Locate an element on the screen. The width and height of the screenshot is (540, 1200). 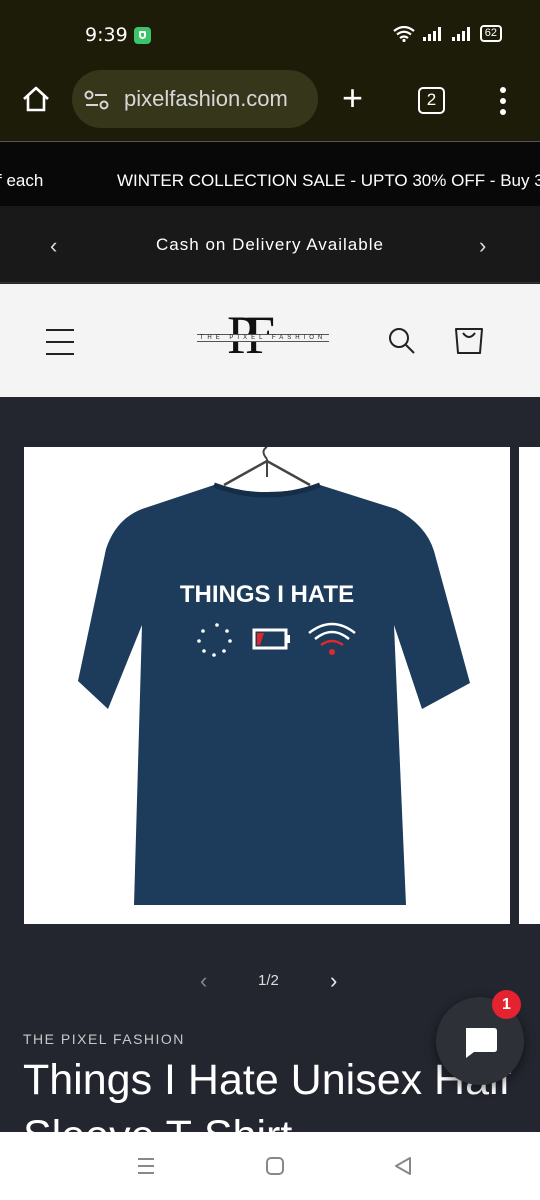
status-time: 9:39 is located at coordinates (106, 35).